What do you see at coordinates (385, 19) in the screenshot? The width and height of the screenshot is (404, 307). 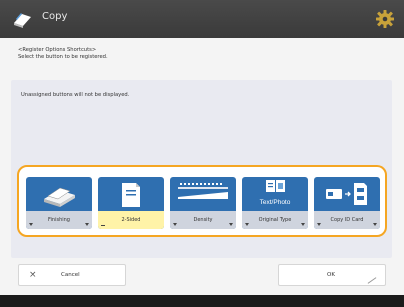 I see `gear-icon` at bounding box center [385, 19].